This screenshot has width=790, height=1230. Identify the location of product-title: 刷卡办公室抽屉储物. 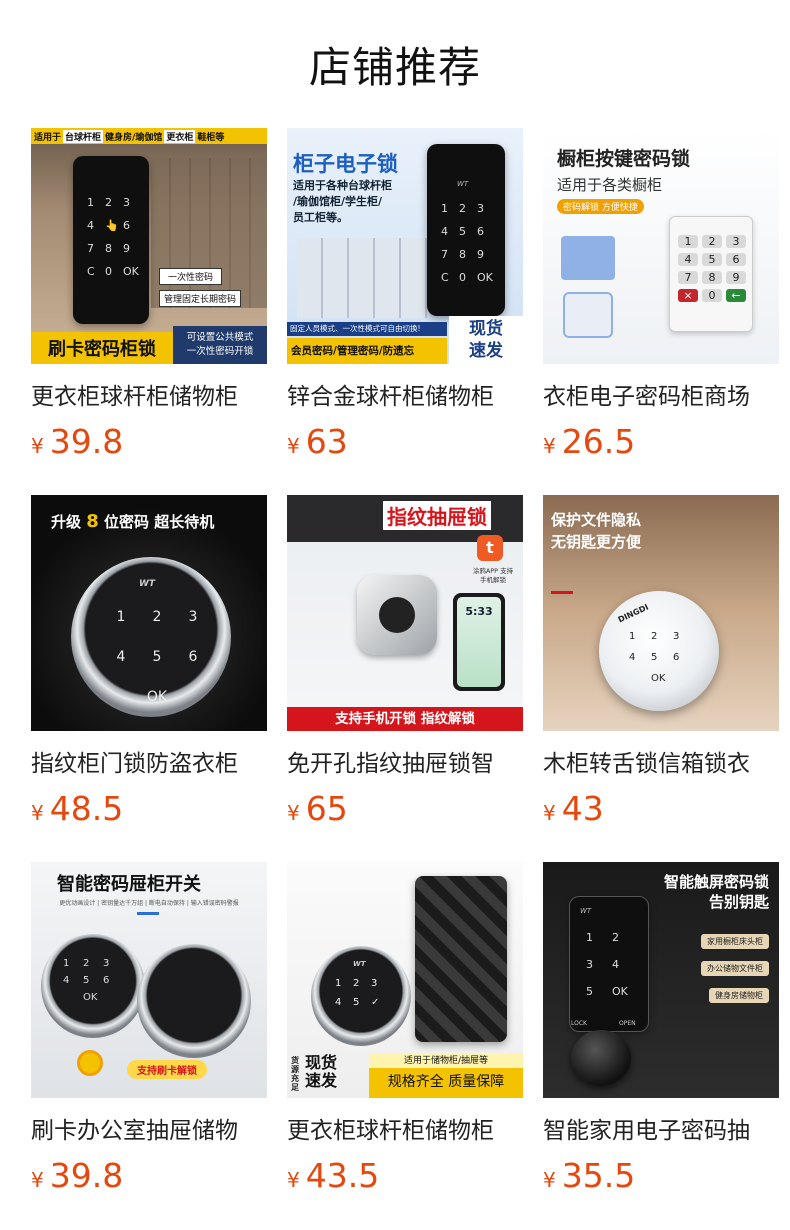
(149, 1131).